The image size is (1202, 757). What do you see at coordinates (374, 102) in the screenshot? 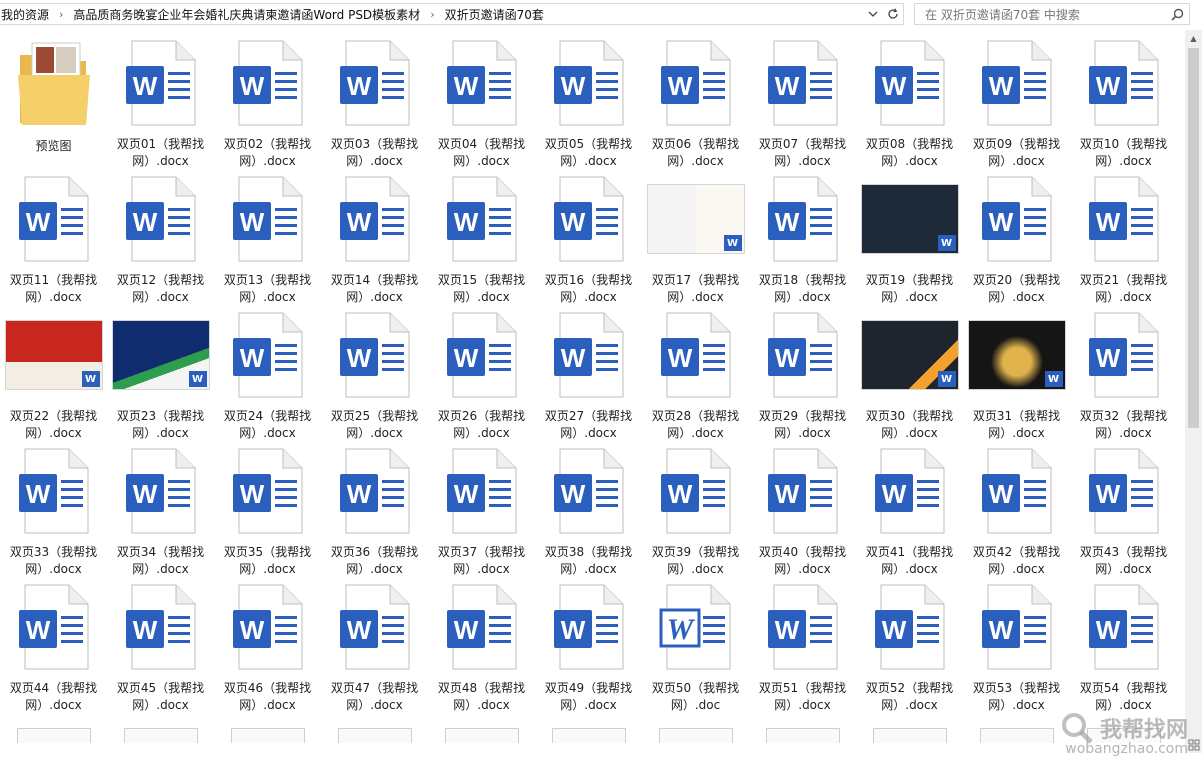
I see `file-item: W 双页03（我帮找 网）.docx` at bounding box center [374, 102].